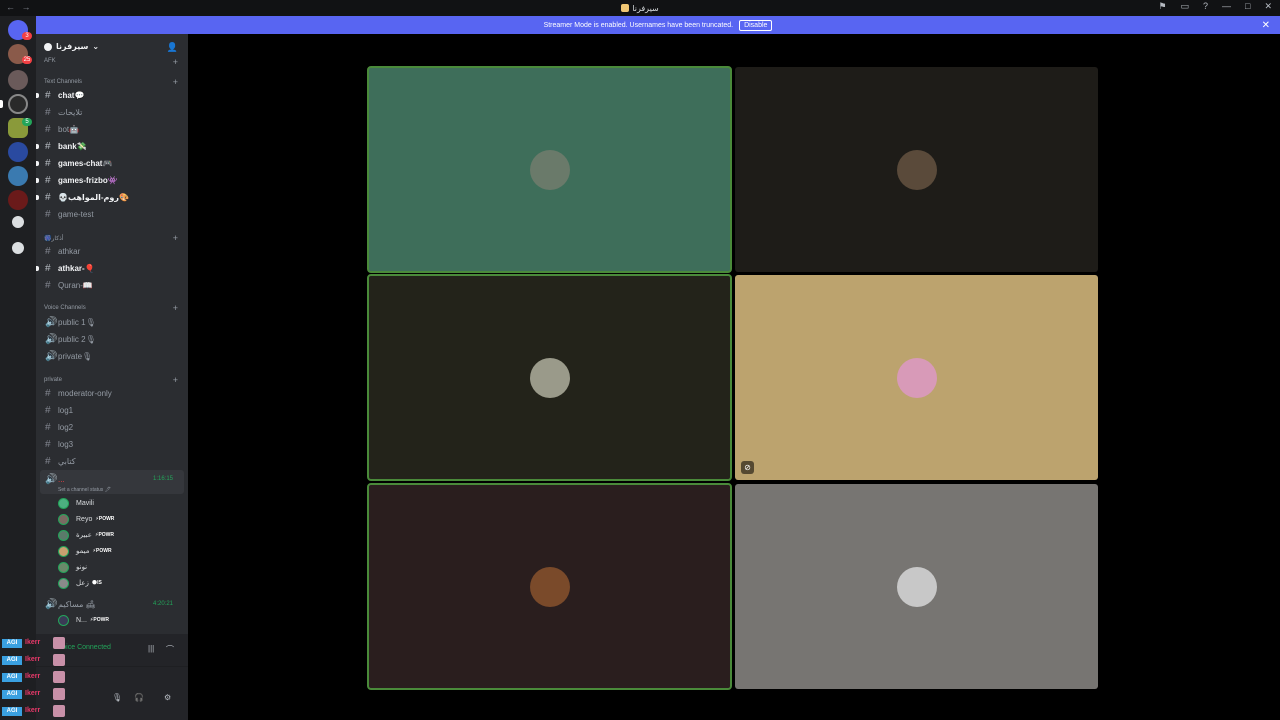  Describe the element at coordinates (59, 660) in the screenshot. I see `emote-icon` at that location.